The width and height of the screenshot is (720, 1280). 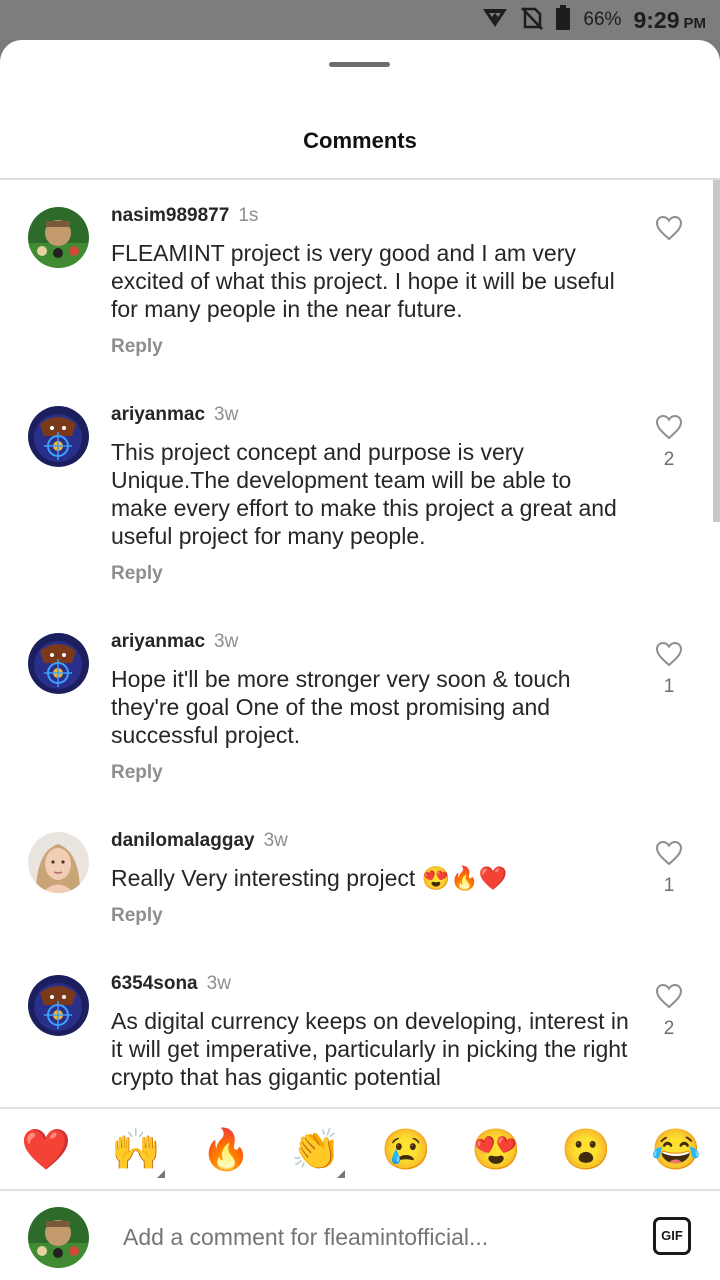 I want to click on status-icons: 66% 9:29 PM, so click(x=593, y=20).